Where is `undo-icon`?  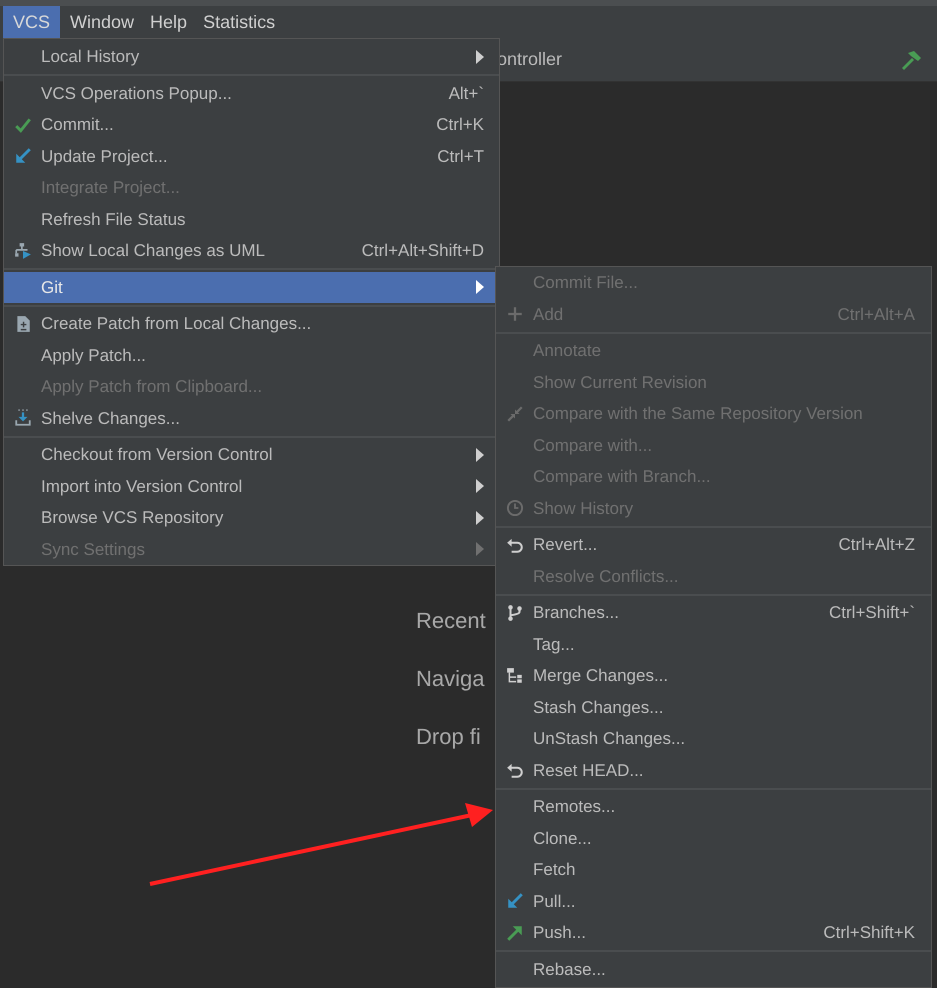
undo-icon is located at coordinates (515, 770).